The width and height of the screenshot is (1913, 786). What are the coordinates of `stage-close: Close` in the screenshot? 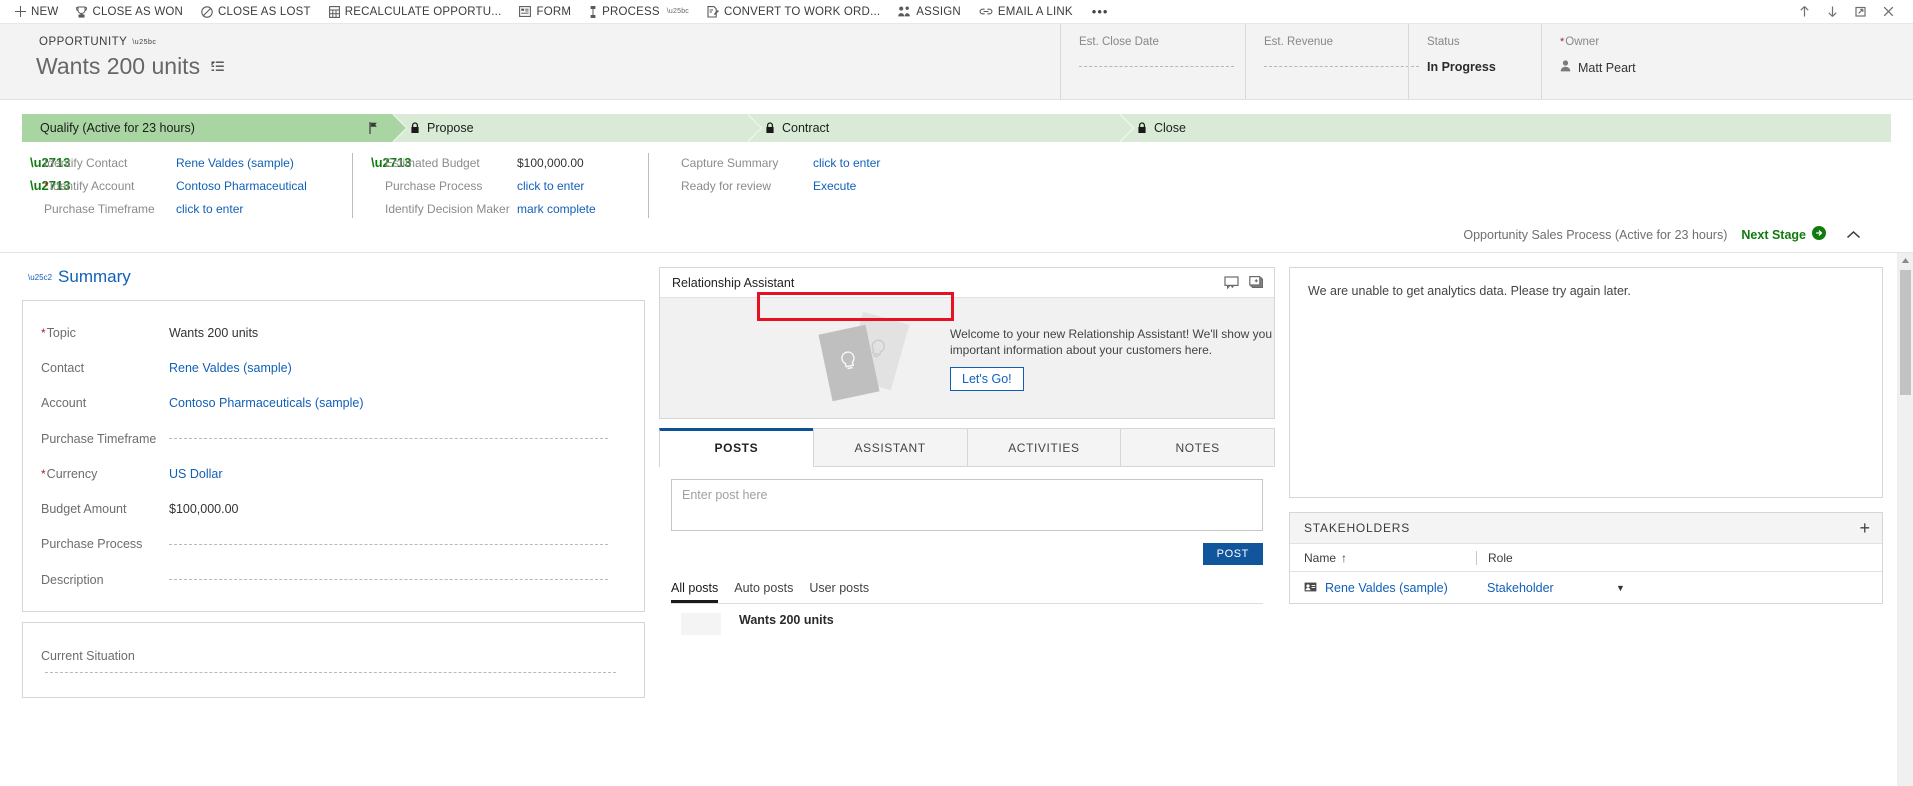 It's located at (1505, 128).